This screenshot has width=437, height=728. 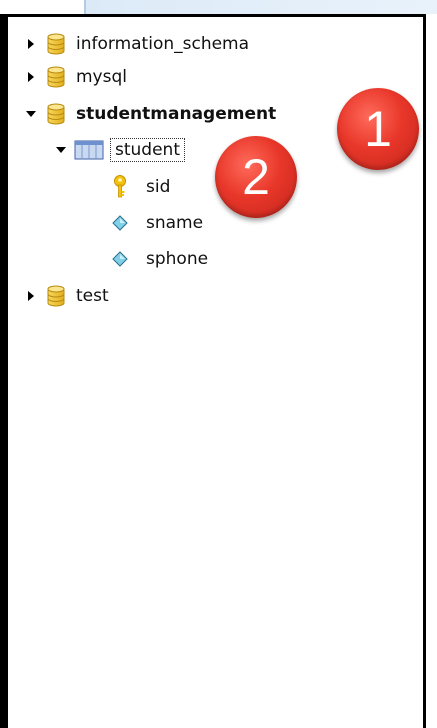 I want to click on annotation-number: 2, so click(x=256, y=177).